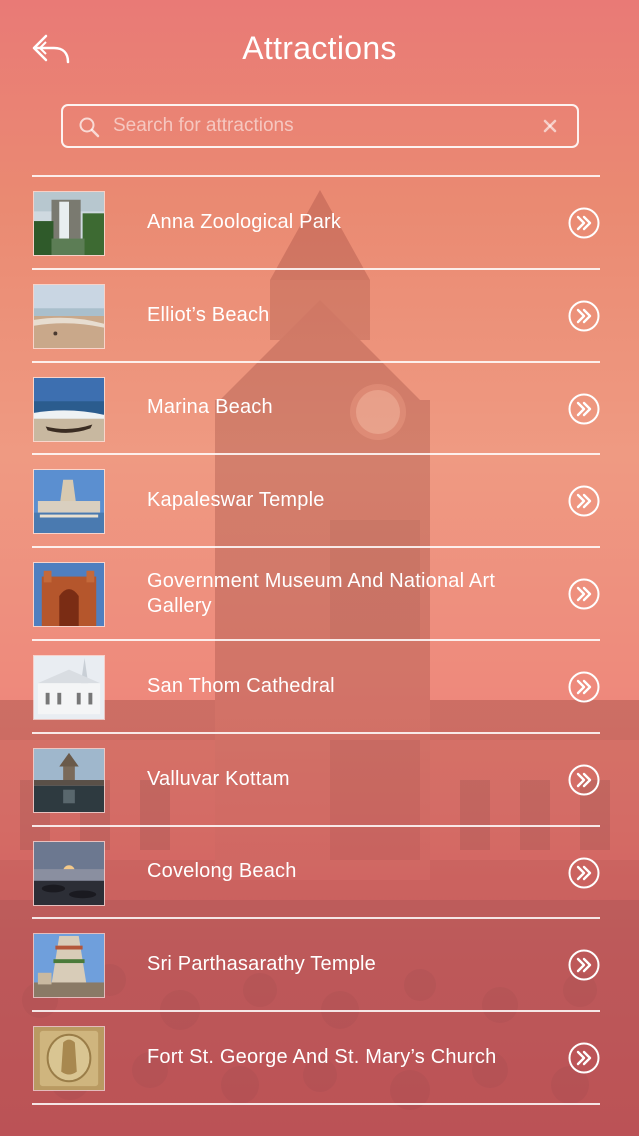  I want to click on attraction-name: Covelong Beach, so click(222, 871).